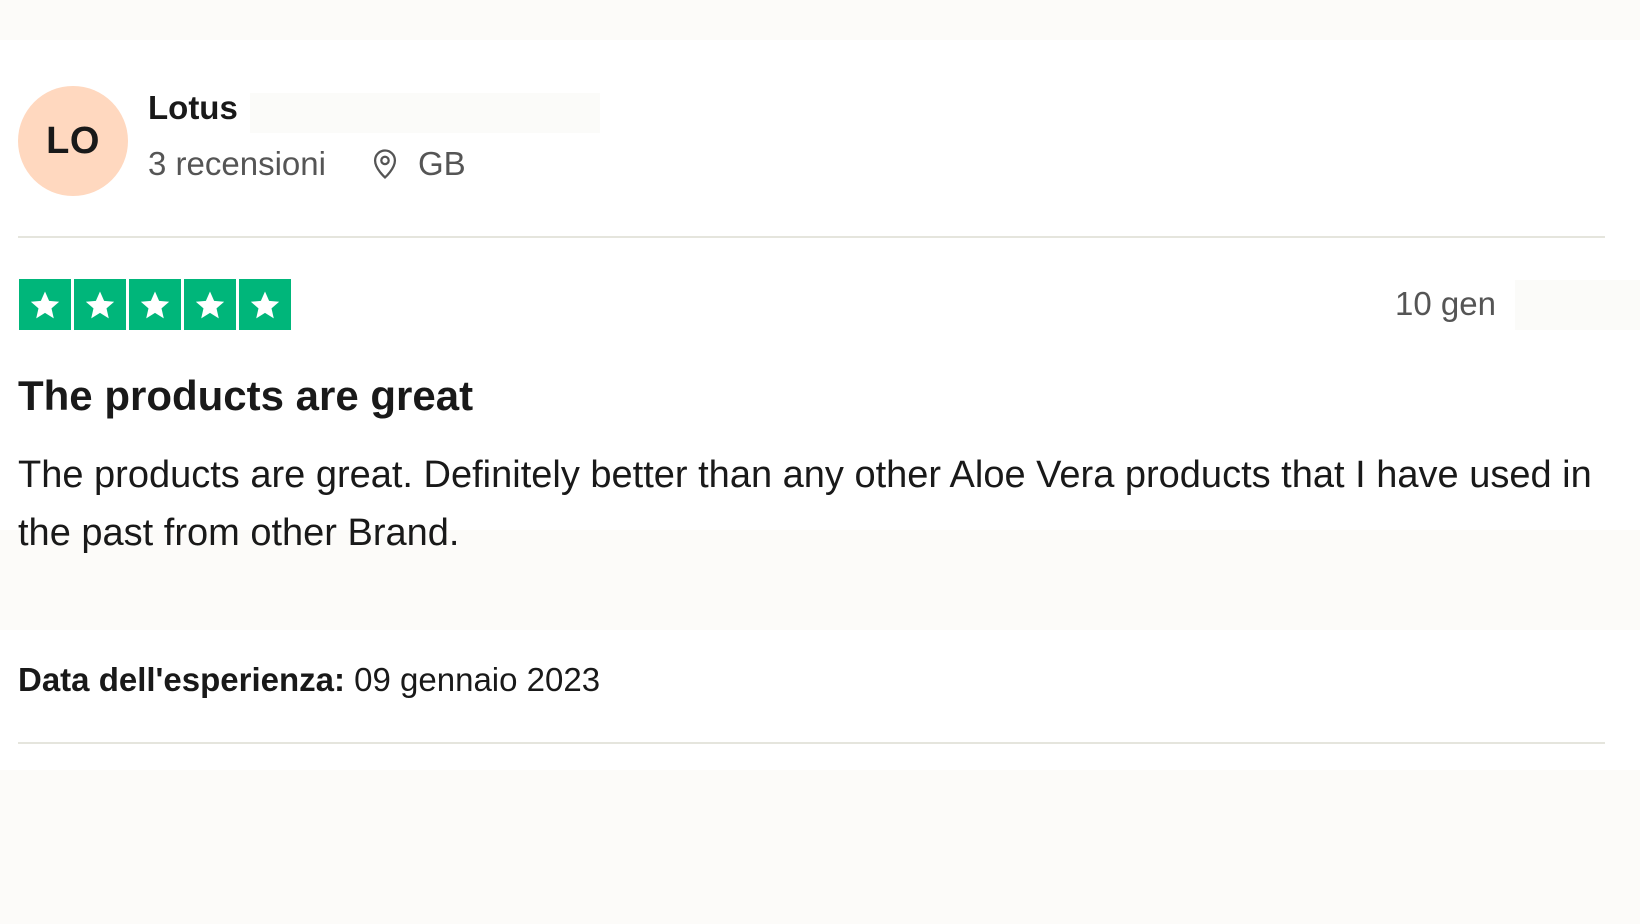 Image resolution: width=1640 pixels, height=924 pixels. I want to click on experience-date: Data dell'esperienza: 09 gennaio 2023, so click(309, 680).